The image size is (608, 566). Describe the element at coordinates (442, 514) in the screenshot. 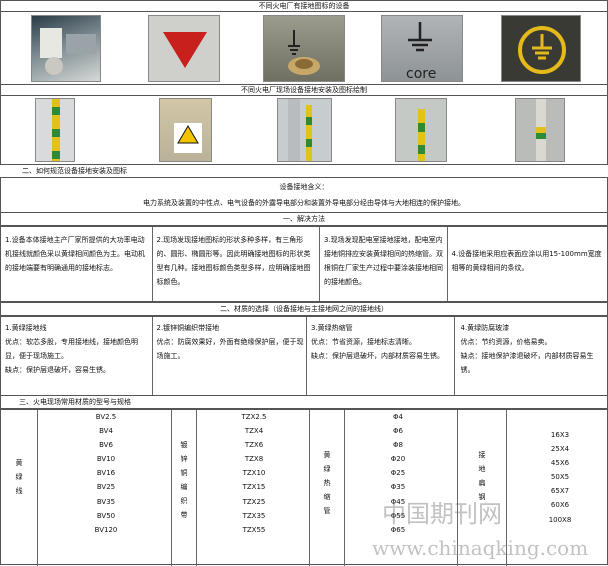

I see `watermark-cn: 中国期刊网` at that location.